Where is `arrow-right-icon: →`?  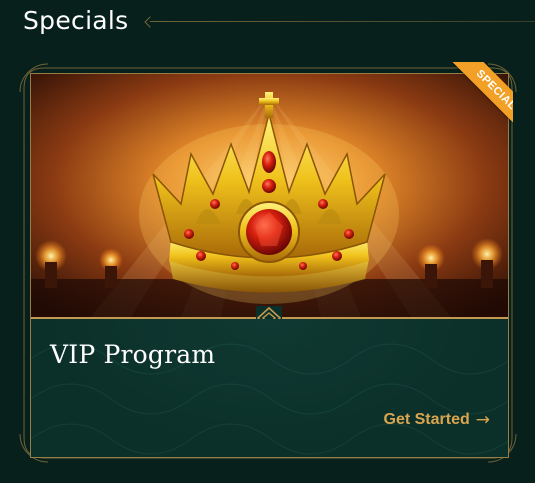 arrow-right-icon: → is located at coordinates (483, 420).